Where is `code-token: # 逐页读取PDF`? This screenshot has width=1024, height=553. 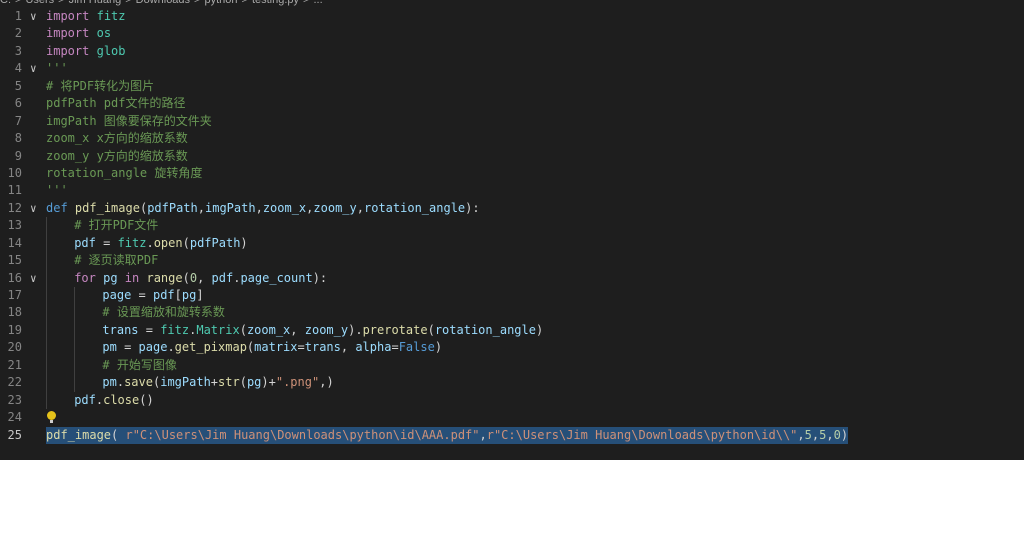 code-token: # 逐页读取PDF is located at coordinates (116, 260).